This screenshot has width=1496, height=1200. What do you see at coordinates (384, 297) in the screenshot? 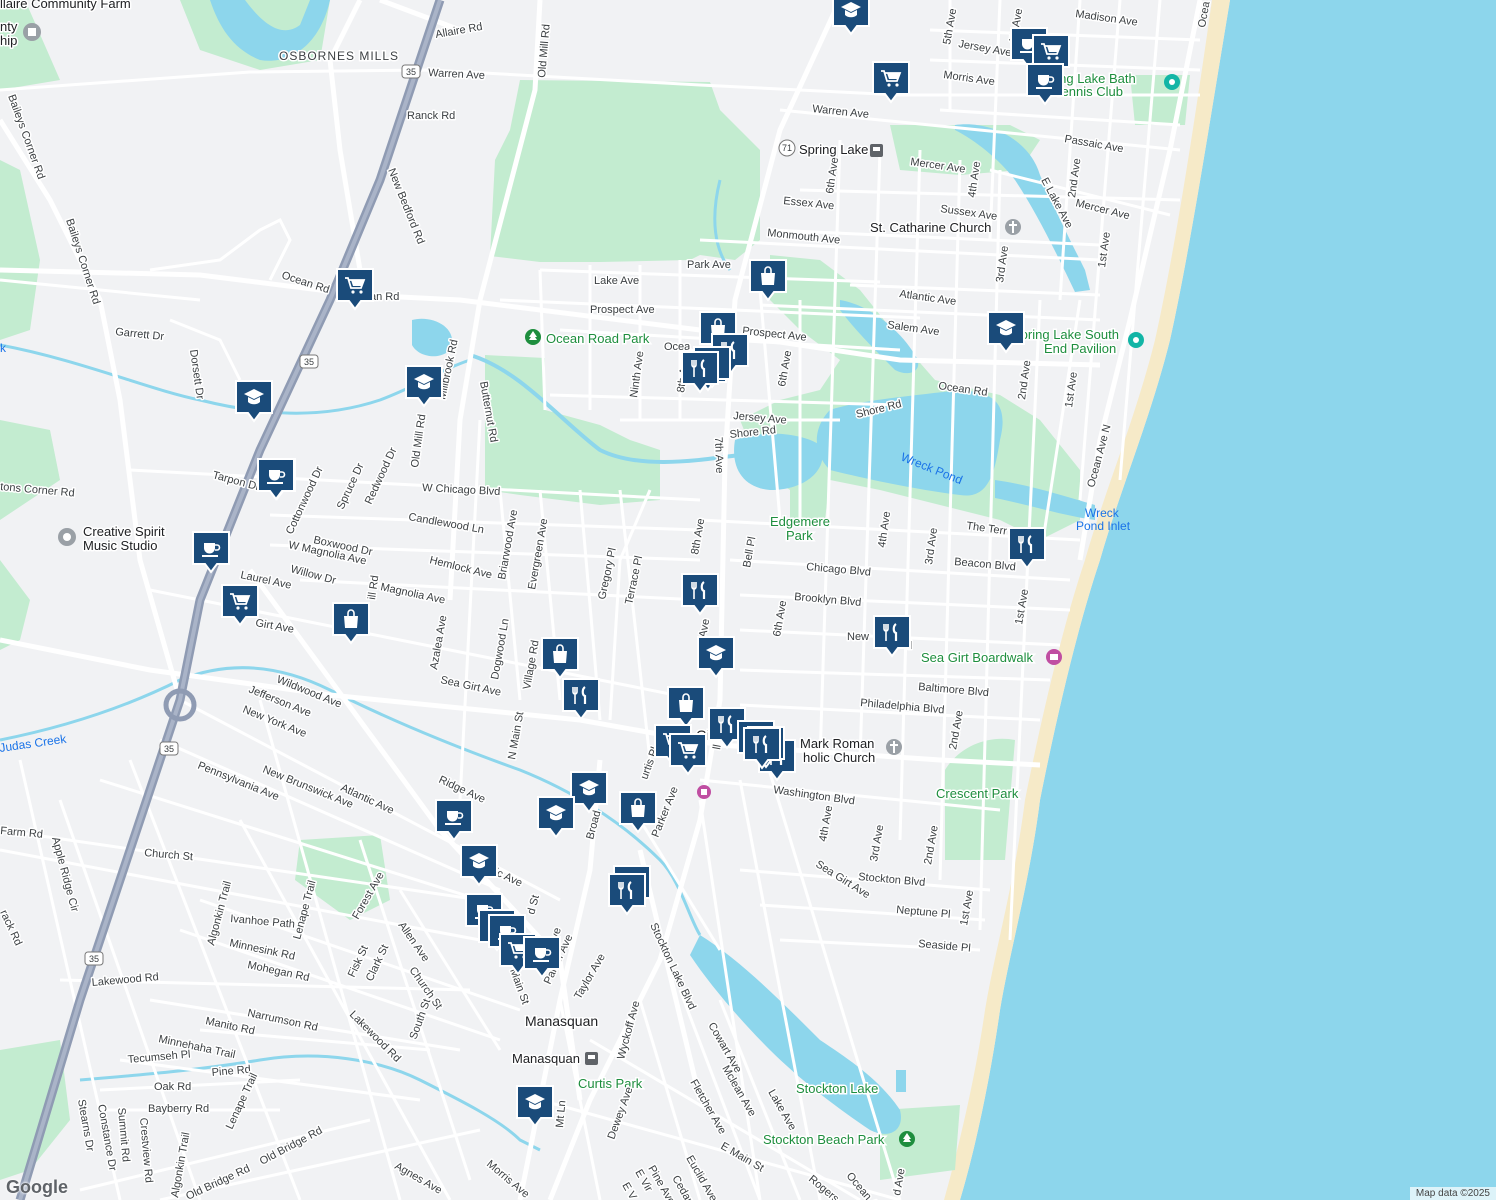
I see `road-label: an Rd` at bounding box center [384, 297].